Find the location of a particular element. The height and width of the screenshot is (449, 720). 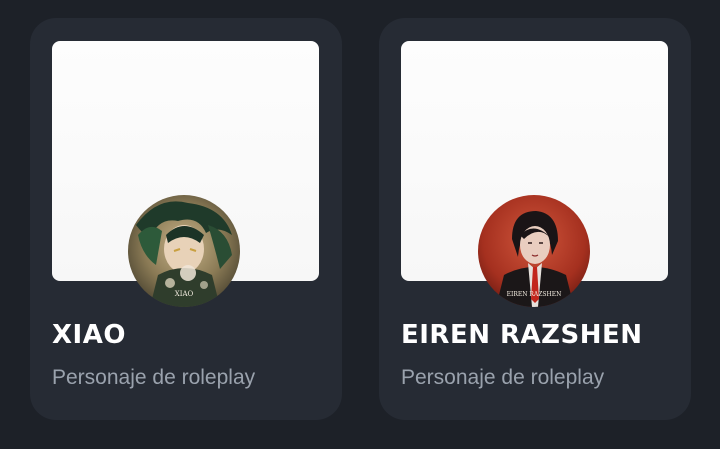

character-avatar: EIREN RAZSHEN is located at coordinates (534, 251).